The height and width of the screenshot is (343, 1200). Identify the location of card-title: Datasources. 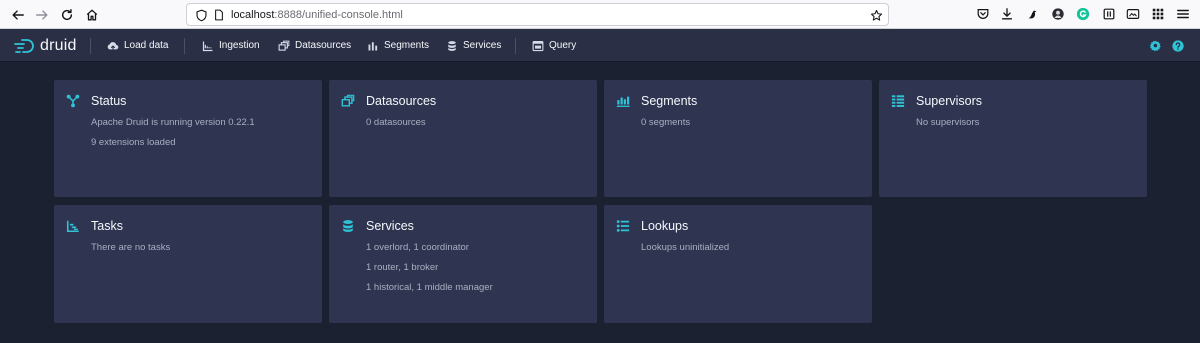
(388, 101).